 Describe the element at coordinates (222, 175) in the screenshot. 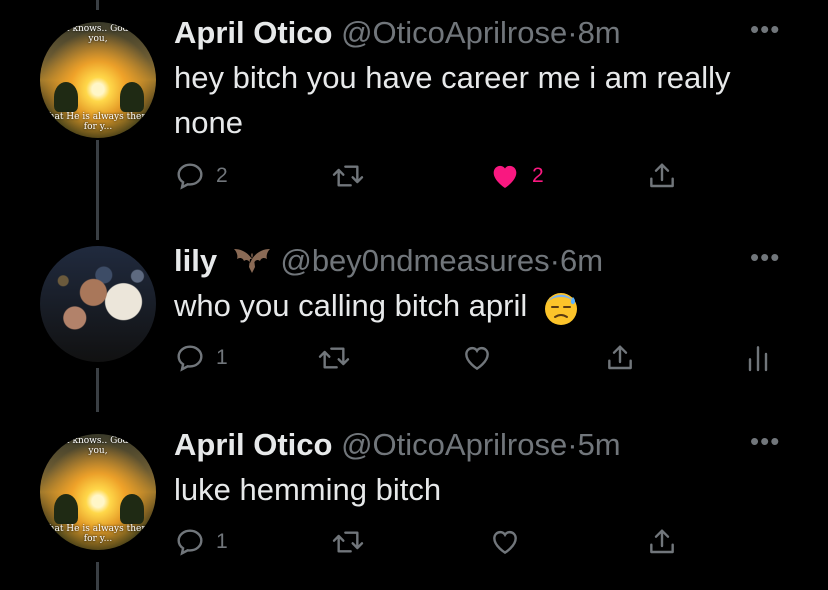

I see `reply-count: 2` at that location.